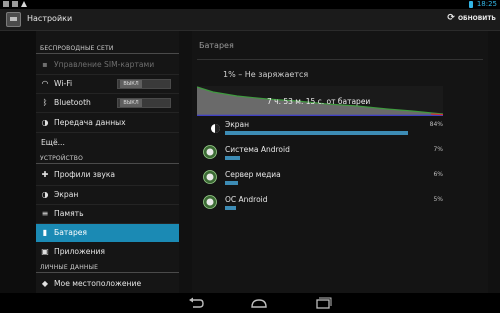 The image size is (500, 313). I want to click on home-icon, so click(259, 303).